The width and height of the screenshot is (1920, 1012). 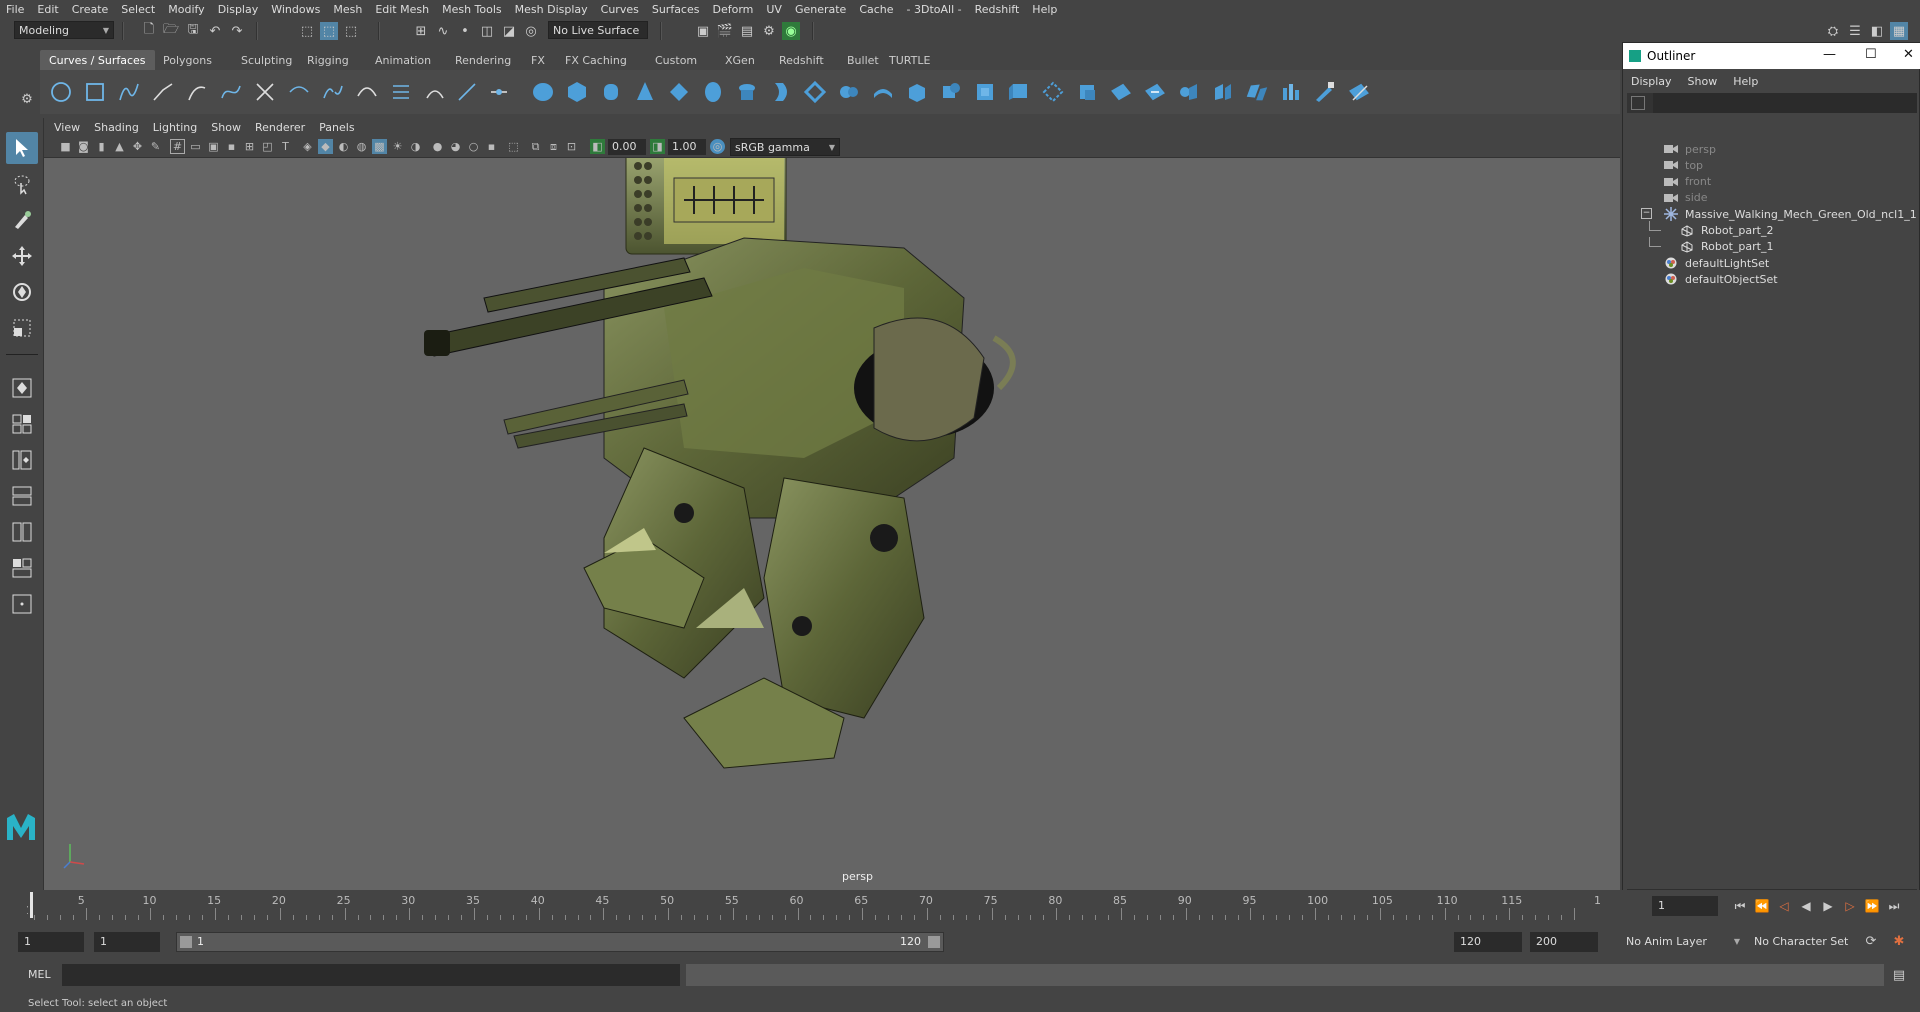 What do you see at coordinates (1785, 103) in the screenshot?
I see `outliner-search-input` at bounding box center [1785, 103].